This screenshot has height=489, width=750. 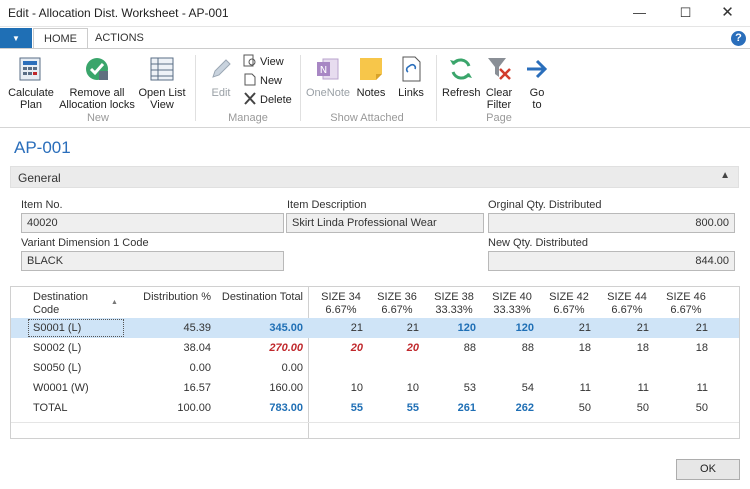 I want to click on table-row: S0001 (L) 45.39 345.00 21 21 120 120 21 21 21, so click(x=375, y=328).